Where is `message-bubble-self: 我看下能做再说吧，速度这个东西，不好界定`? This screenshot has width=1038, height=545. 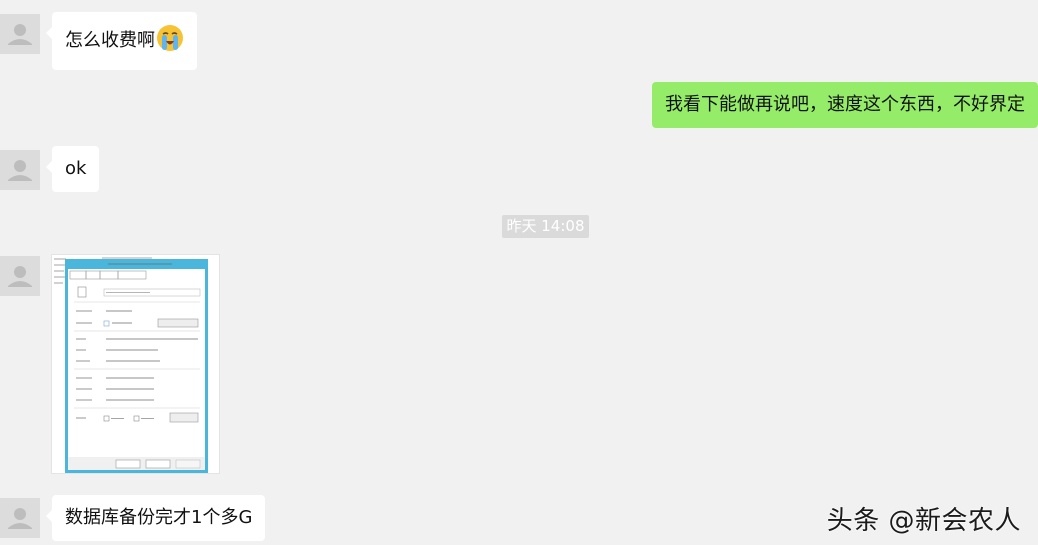
message-bubble-self: 我看下能做再说吧，速度这个东西，不好界定 is located at coordinates (845, 105).